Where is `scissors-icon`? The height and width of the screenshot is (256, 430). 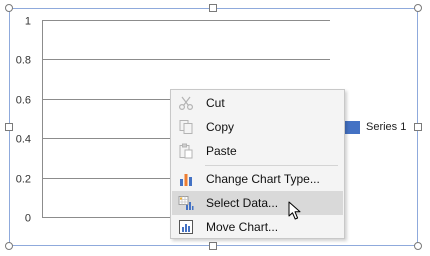 scissors-icon is located at coordinates (186, 103).